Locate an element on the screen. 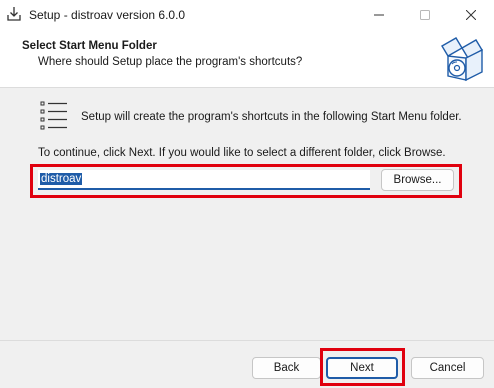  title-bar: Setup - distroav version 6.0.0 is located at coordinates (247, 15).